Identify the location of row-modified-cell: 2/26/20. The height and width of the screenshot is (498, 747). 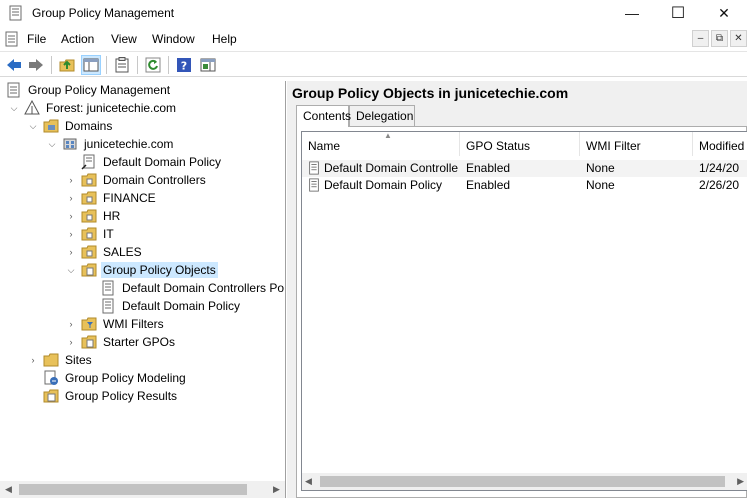
(719, 185).